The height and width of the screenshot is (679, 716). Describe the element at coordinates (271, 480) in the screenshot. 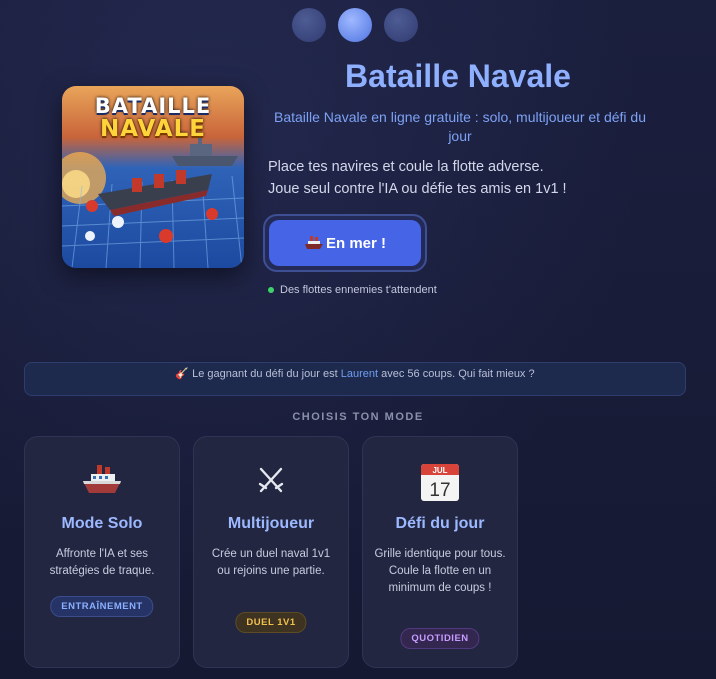

I see `crossed-swords-icon` at that location.